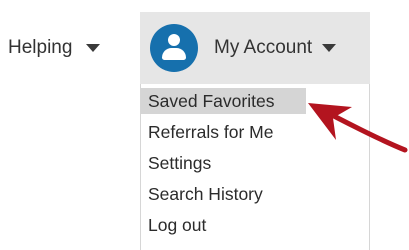 The width and height of the screenshot is (409, 250). Describe the element at coordinates (223, 101) in the screenshot. I see `menu-item-saved-favorites: Saved Favorites` at that location.